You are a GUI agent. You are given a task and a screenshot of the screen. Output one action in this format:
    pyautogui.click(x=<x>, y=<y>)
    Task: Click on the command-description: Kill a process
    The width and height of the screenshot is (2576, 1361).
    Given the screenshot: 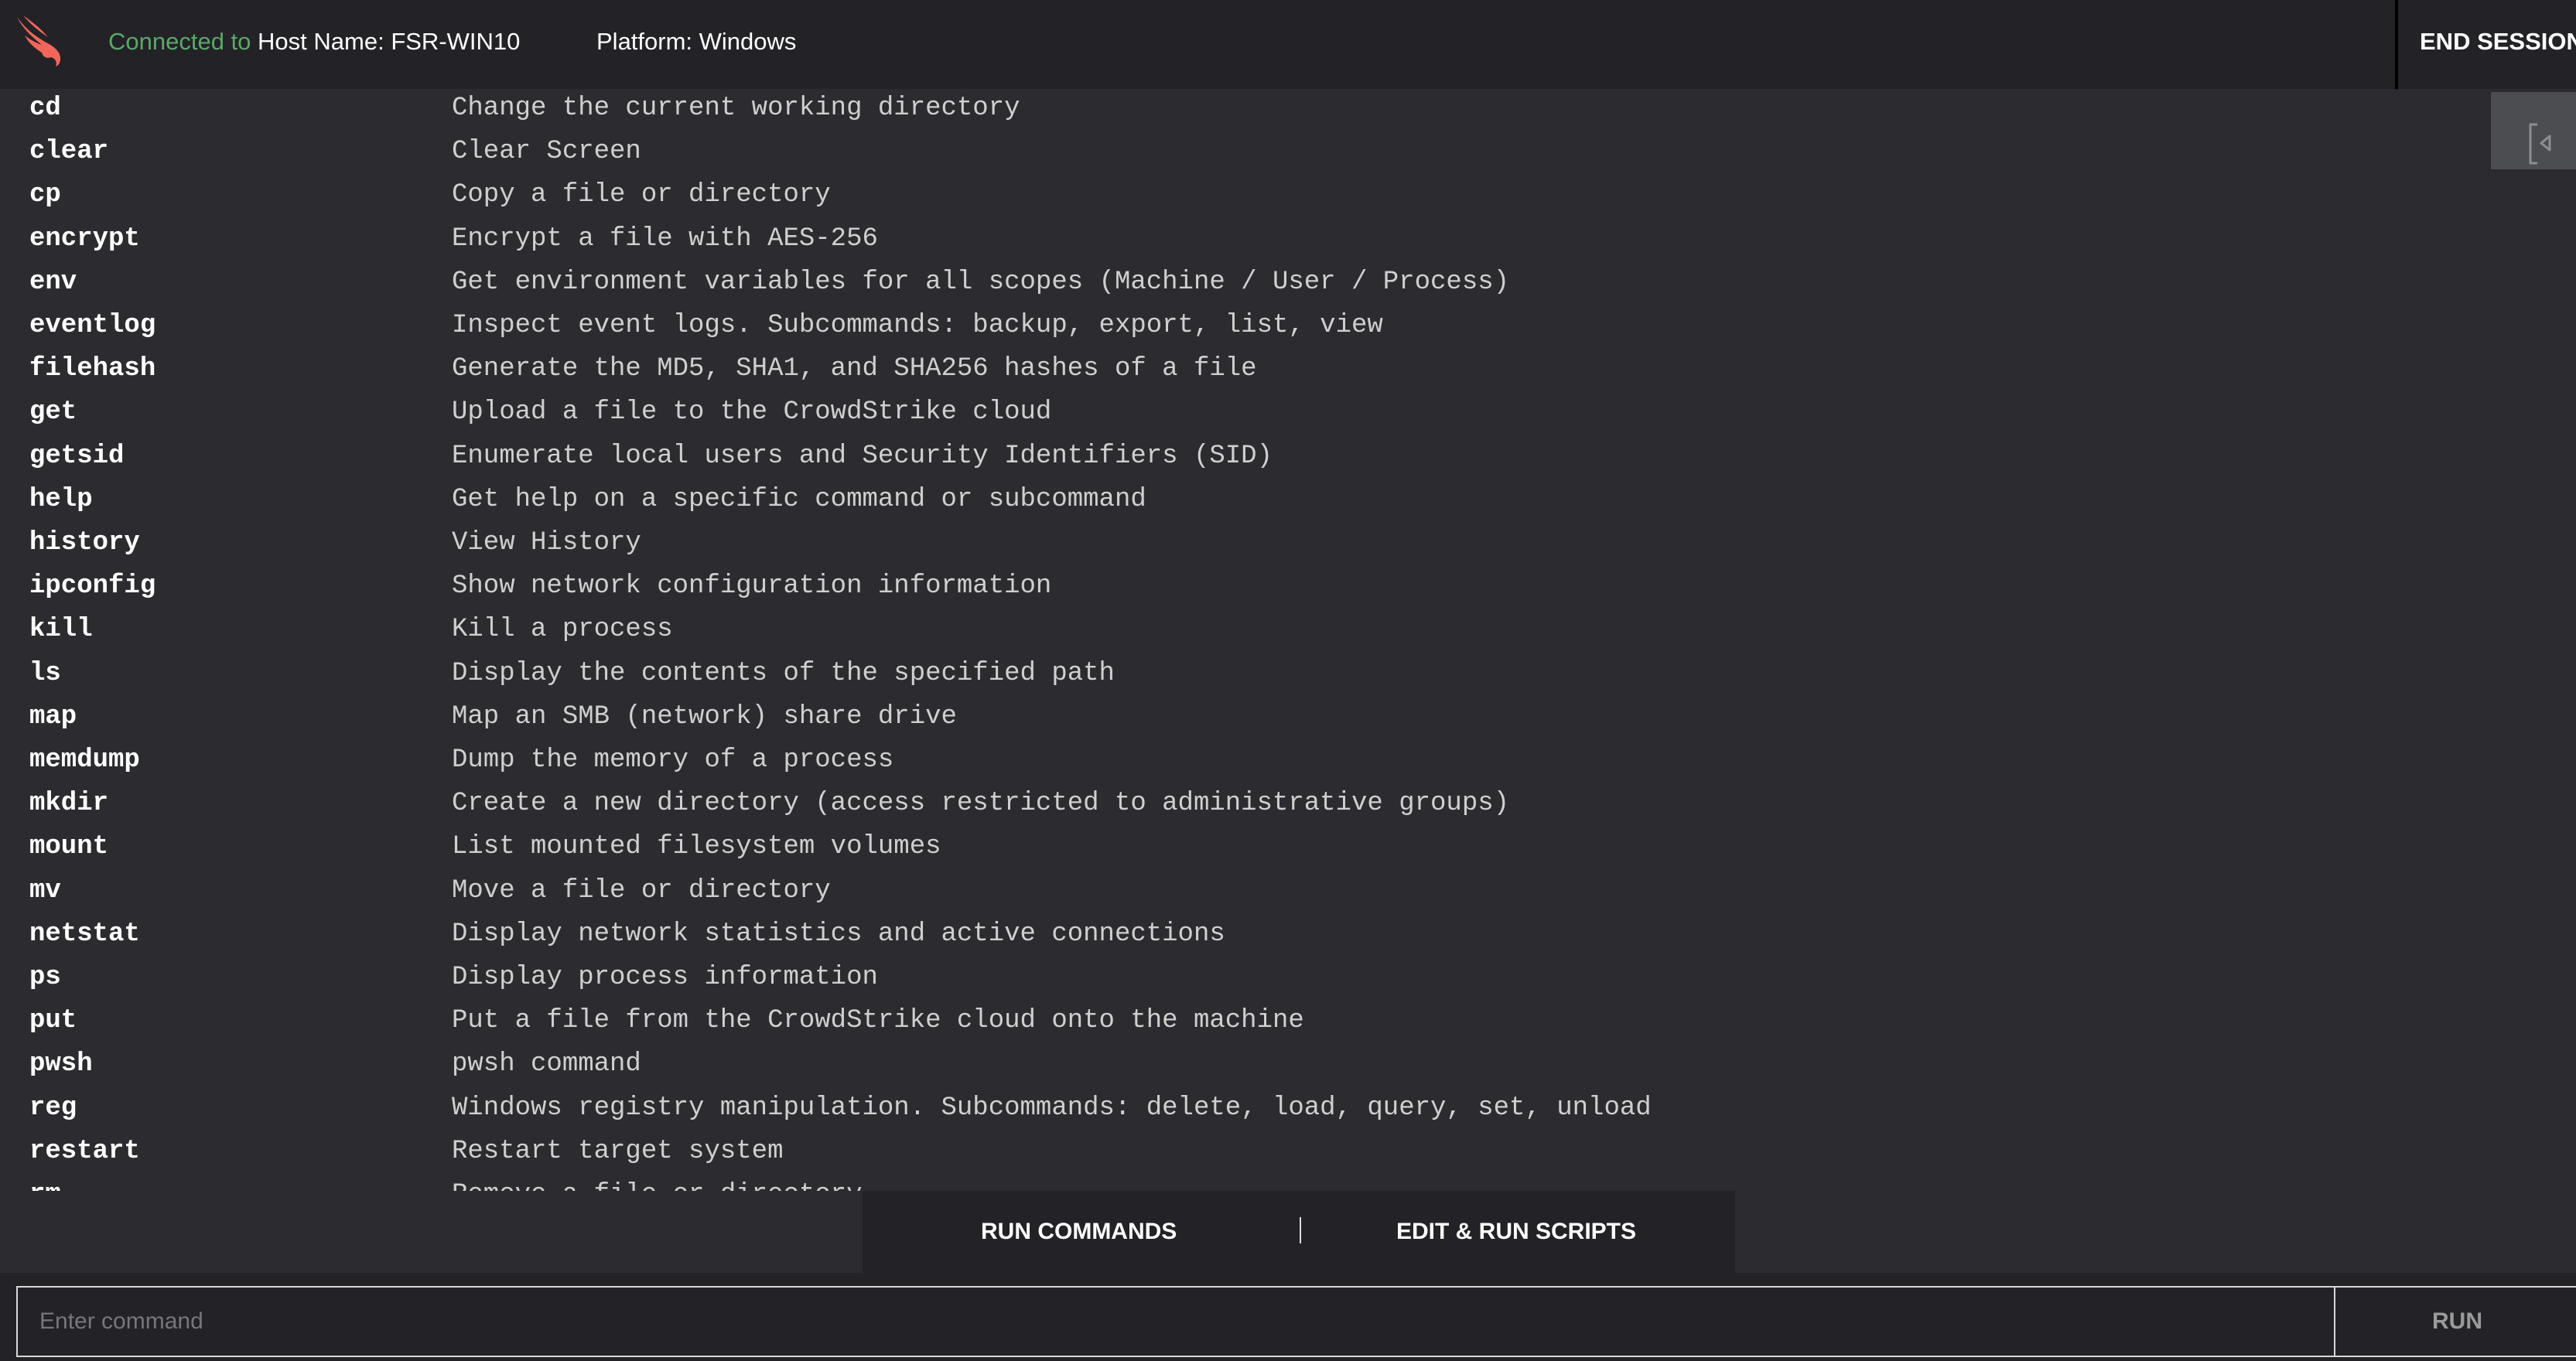 What is the action you would take?
    pyautogui.click(x=562, y=630)
    